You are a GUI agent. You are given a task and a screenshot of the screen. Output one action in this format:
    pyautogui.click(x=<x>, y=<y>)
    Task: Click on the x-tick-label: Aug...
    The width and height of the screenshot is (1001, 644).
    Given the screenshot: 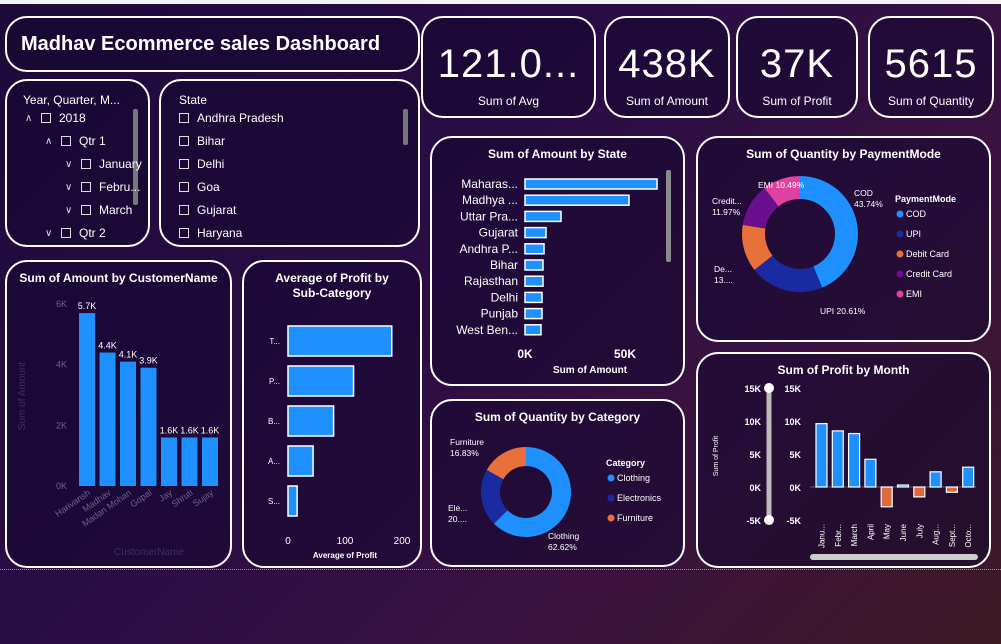 What is the action you would take?
    pyautogui.click(x=936, y=534)
    